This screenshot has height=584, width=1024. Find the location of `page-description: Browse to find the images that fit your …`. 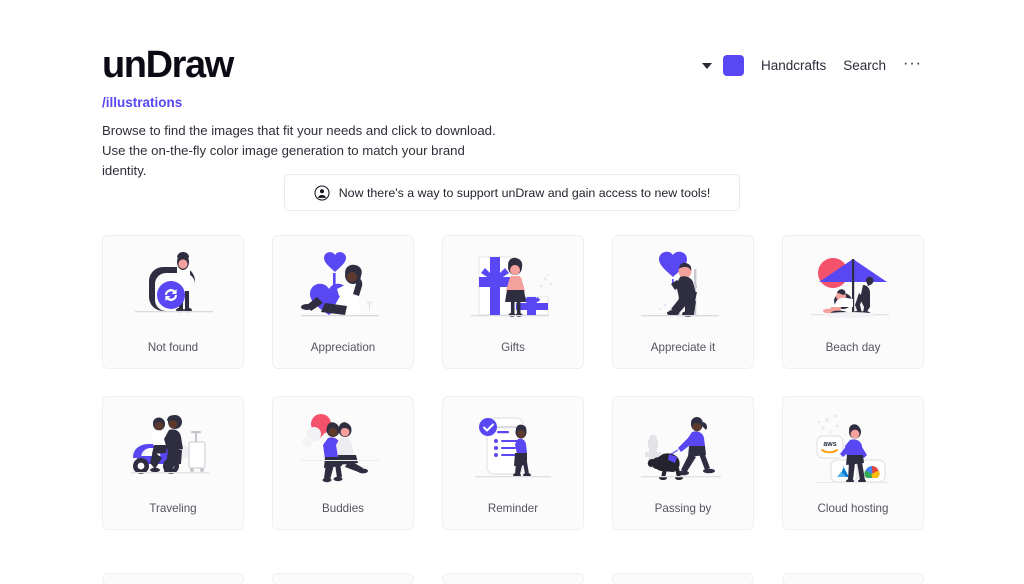

page-description: Browse to find the images that fit your … is located at coordinates (299, 150).